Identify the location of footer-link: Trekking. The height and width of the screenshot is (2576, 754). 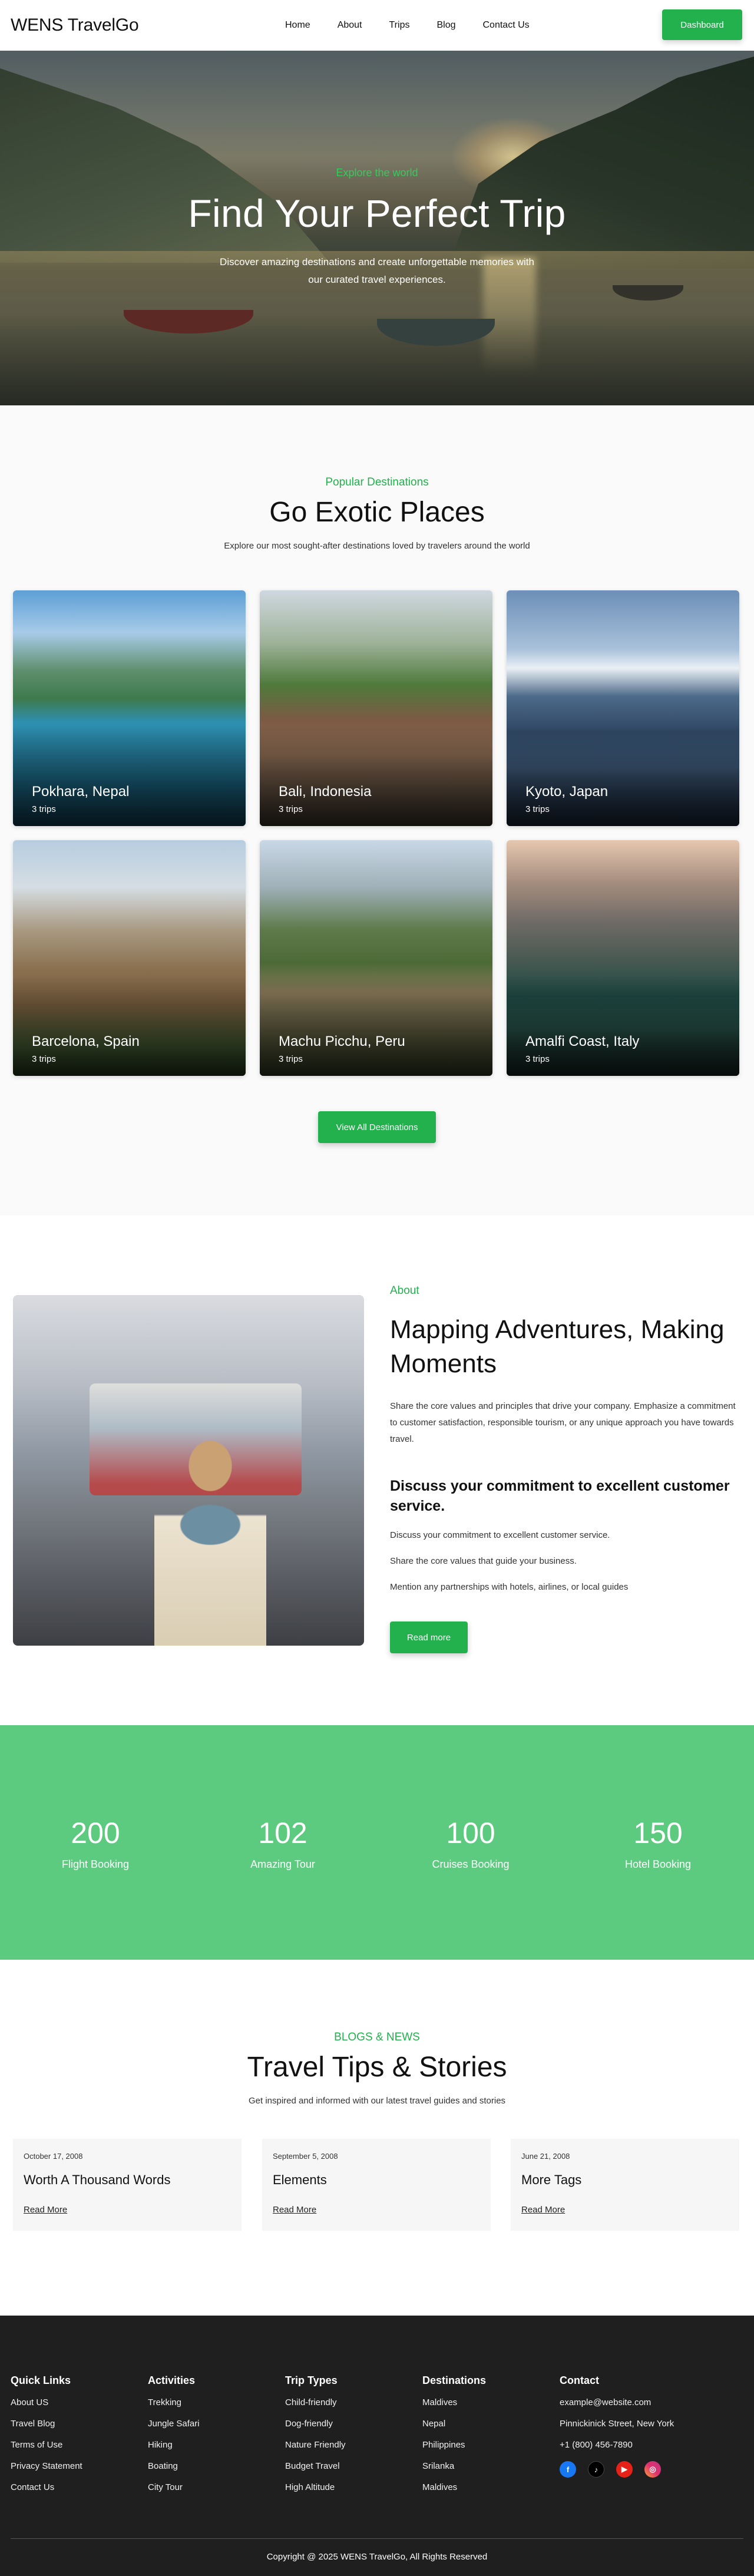
(174, 2402).